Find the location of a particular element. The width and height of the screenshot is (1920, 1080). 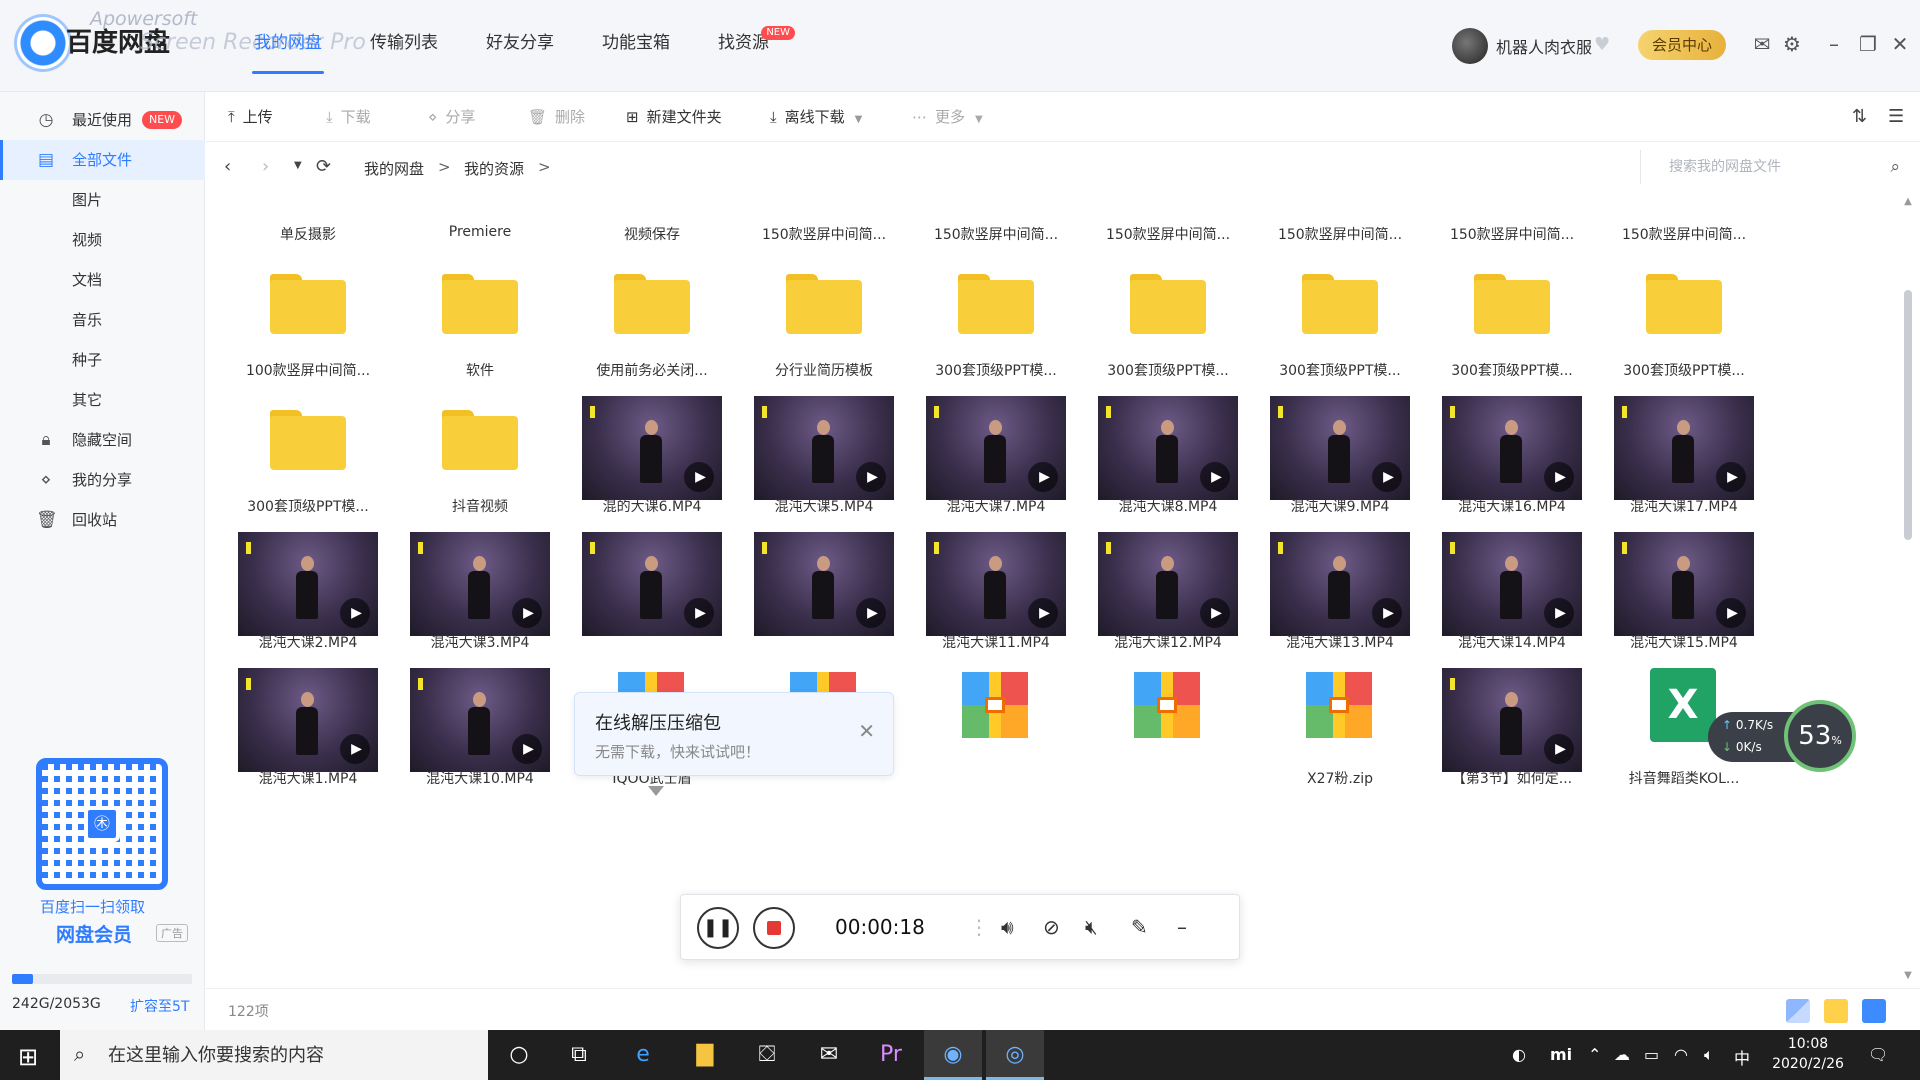

promo-qr-code: ㊍ is located at coordinates (105, 827).